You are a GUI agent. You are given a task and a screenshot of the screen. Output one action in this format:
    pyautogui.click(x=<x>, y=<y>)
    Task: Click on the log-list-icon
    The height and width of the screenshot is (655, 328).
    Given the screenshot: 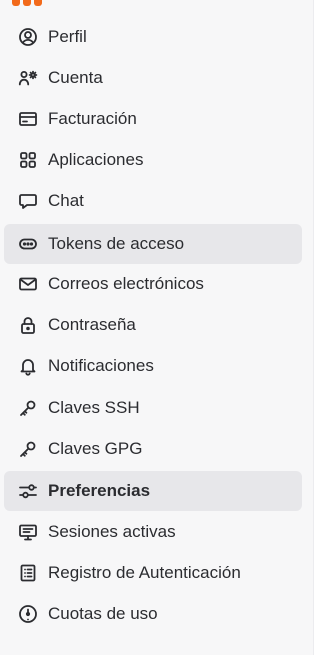 What is the action you would take?
    pyautogui.click(x=28, y=573)
    